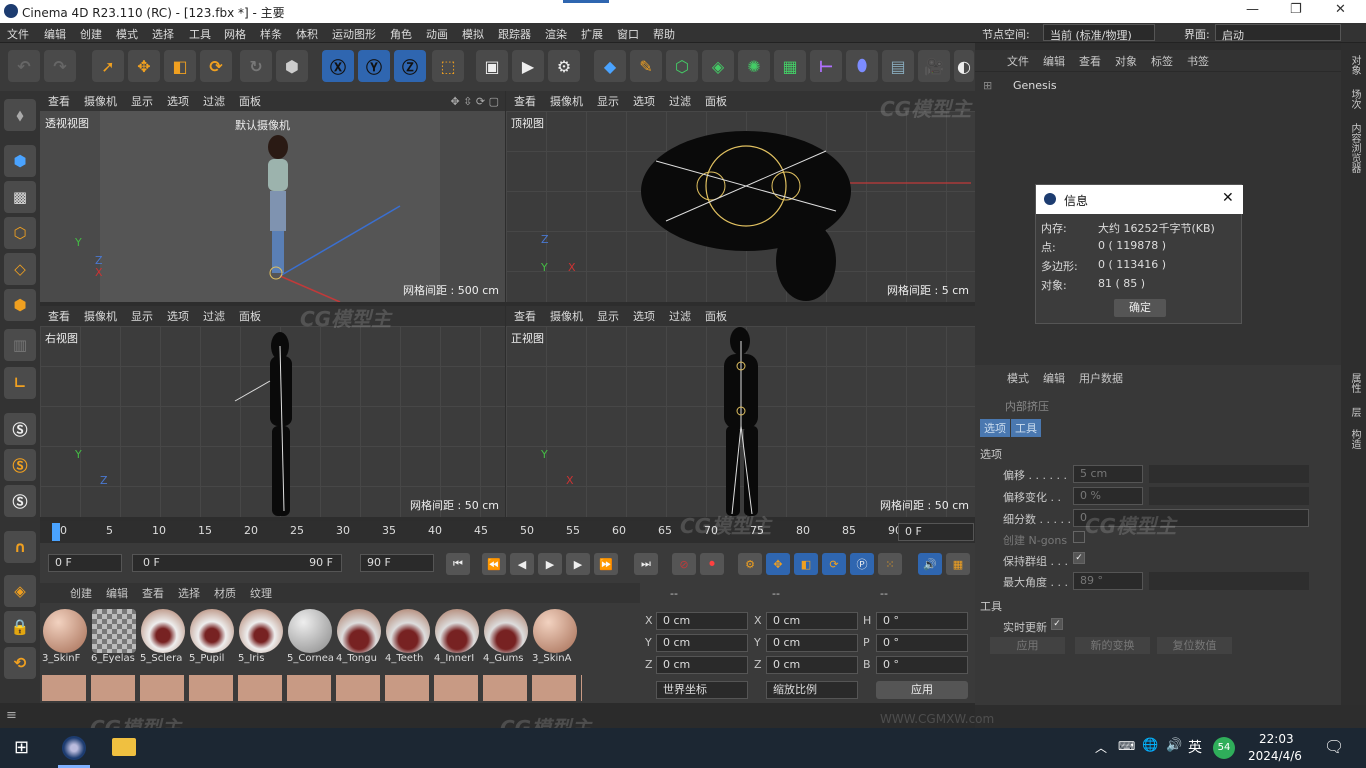 The image size is (1366, 768). What do you see at coordinates (1162, 61) in the screenshot?
I see `obj-menu-tag: 标签` at bounding box center [1162, 61].